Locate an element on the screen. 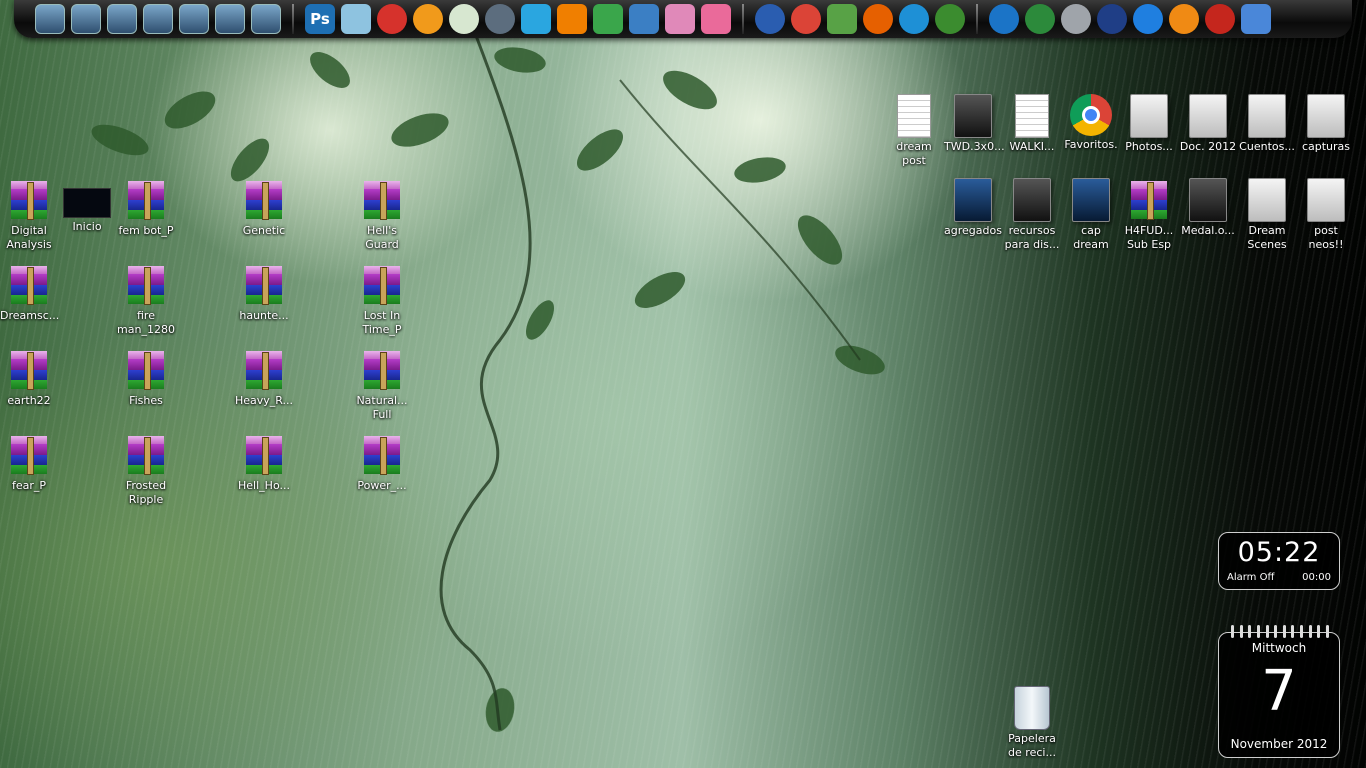 The height and width of the screenshot is (768, 1366). alarm-status: Alarm Off is located at coordinates (1251, 577).